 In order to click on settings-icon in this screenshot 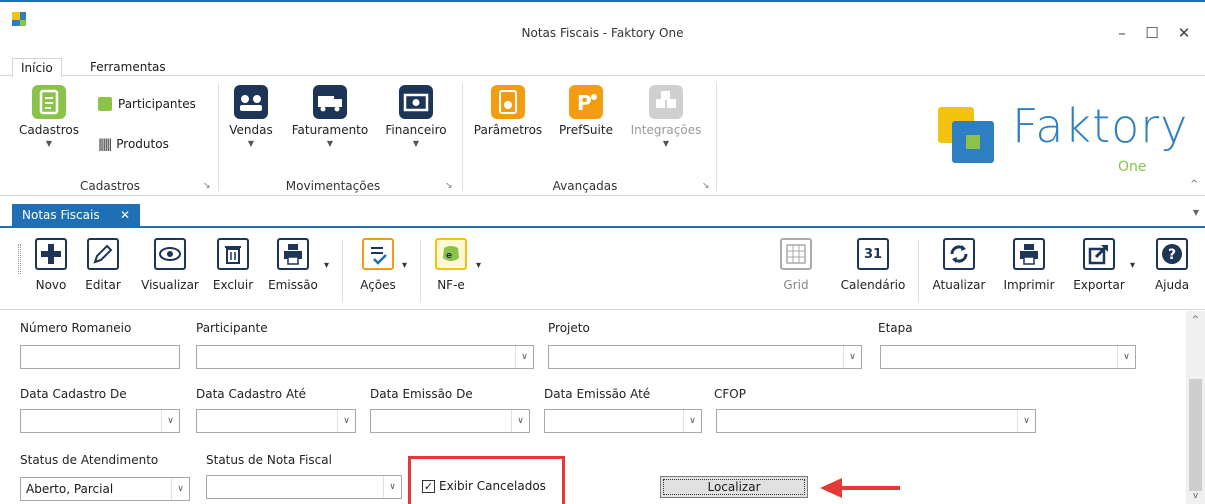, I will do `click(508, 102)`.